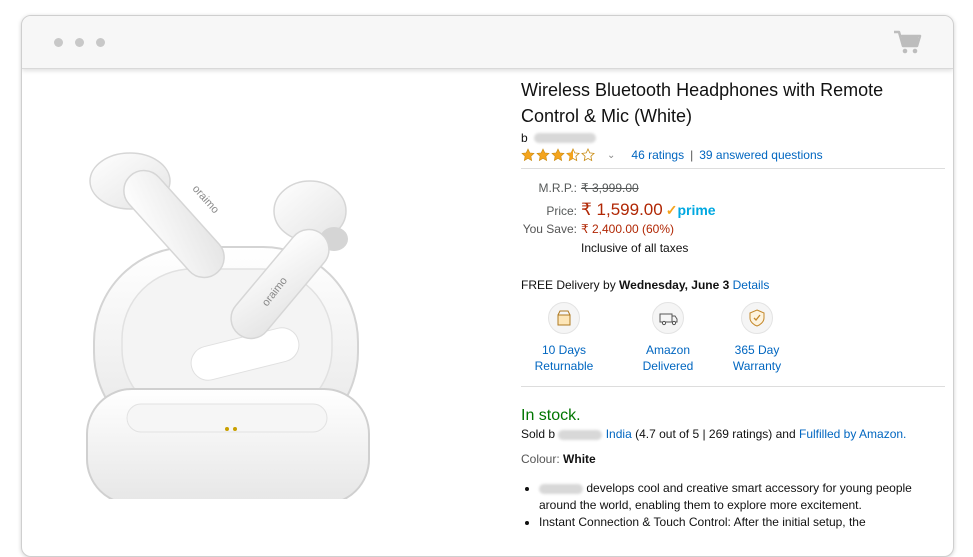  I want to click on prime-check-icon: ✓, so click(671, 210).